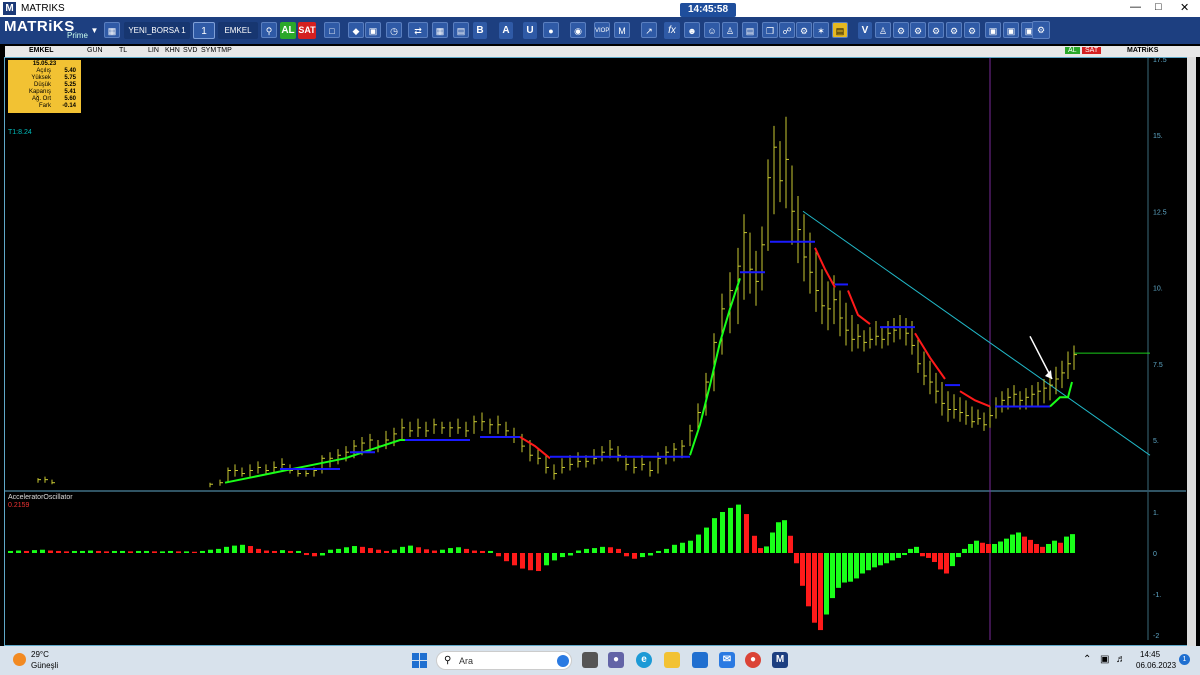  What do you see at coordinates (70, 71) in the screenshot?
I see `ohlc-open-value: 5.40` at bounding box center [70, 71].